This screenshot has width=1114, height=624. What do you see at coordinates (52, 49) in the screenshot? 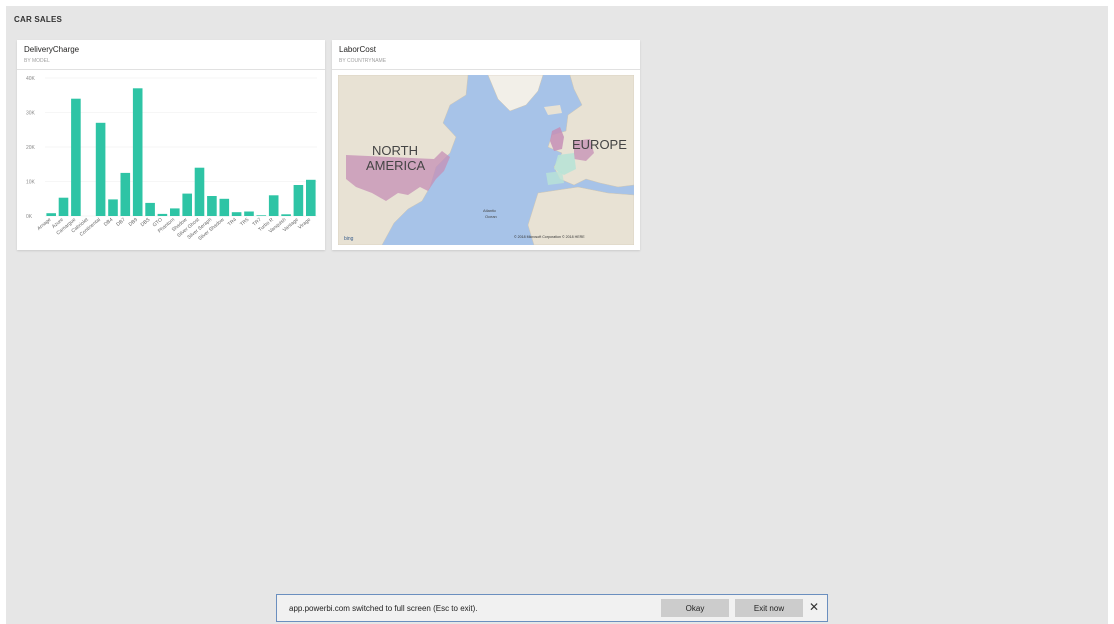
I see `tile-title: DeliveryCharge` at bounding box center [52, 49].